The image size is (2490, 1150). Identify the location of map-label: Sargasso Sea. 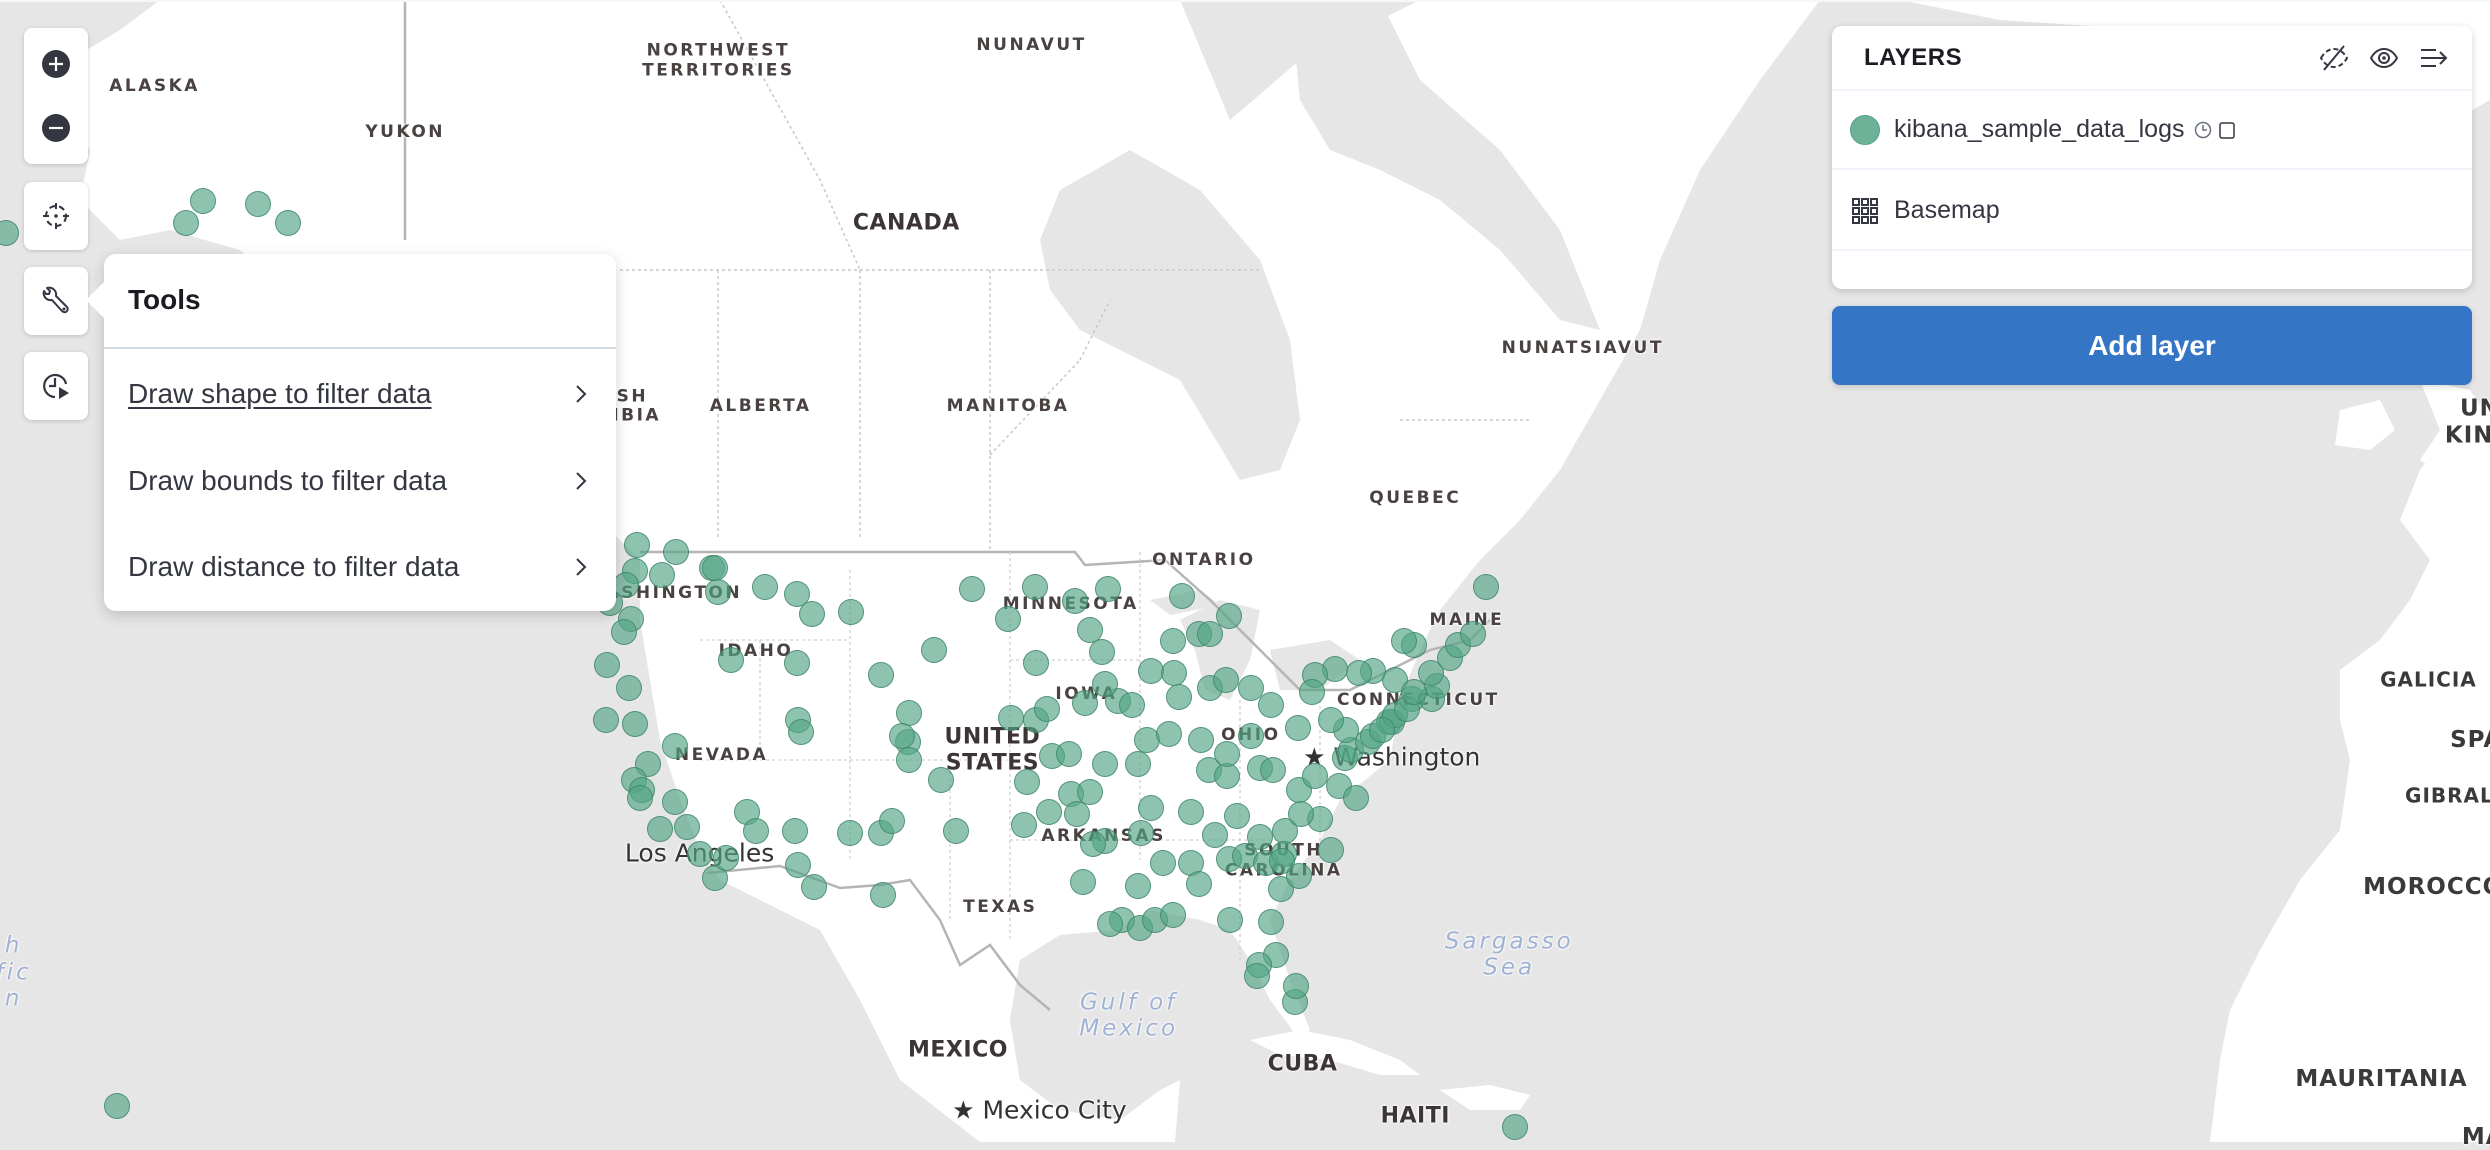
(1509, 954).